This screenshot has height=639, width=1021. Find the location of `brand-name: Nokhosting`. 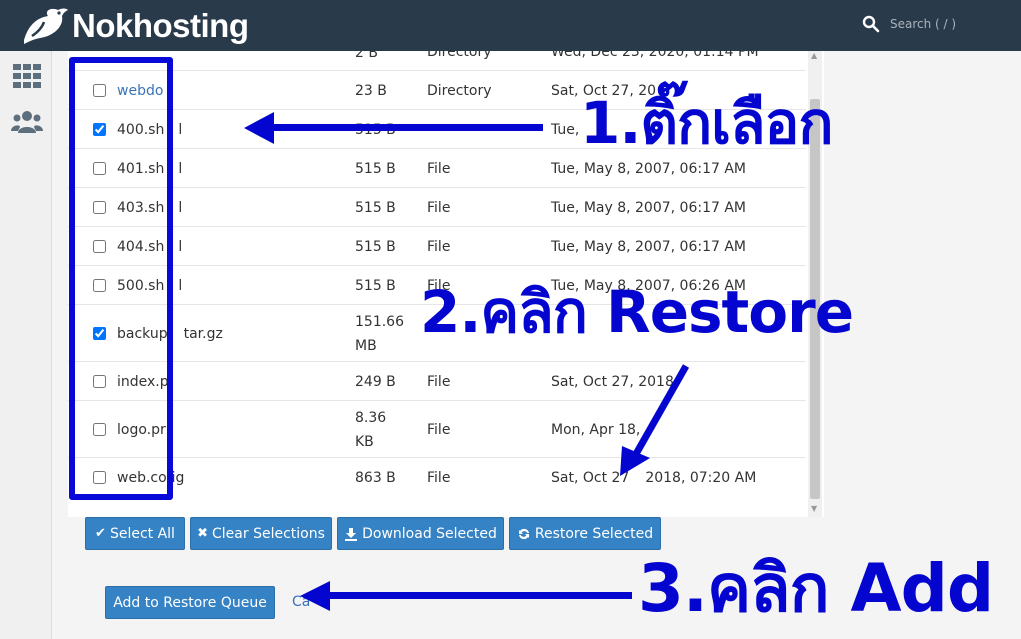

brand-name: Nokhosting is located at coordinates (160, 25).